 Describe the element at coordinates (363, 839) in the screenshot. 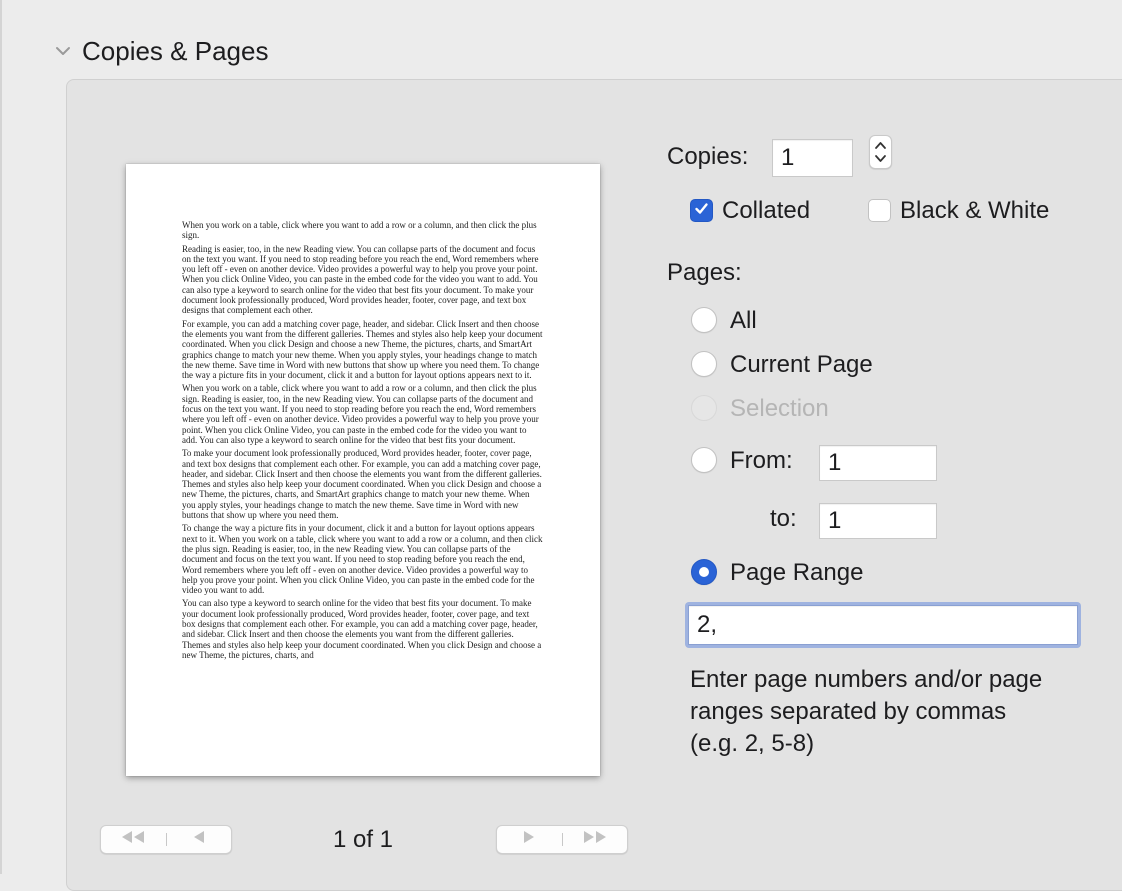

I see `page-counter: 1 of 1` at that location.